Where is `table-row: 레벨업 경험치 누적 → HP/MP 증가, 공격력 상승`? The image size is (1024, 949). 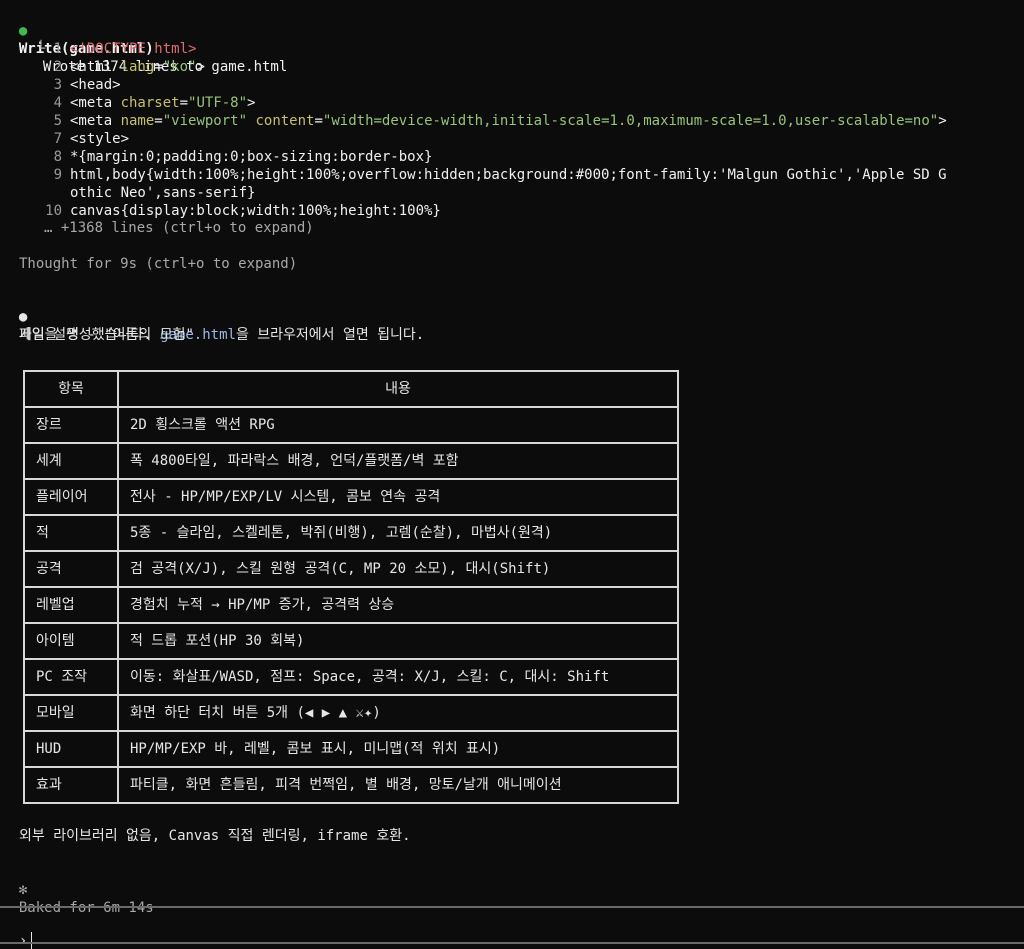 table-row: 레벨업 경험치 누적 → HP/MP 증가, 공격력 상승 is located at coordinates (351, 605).